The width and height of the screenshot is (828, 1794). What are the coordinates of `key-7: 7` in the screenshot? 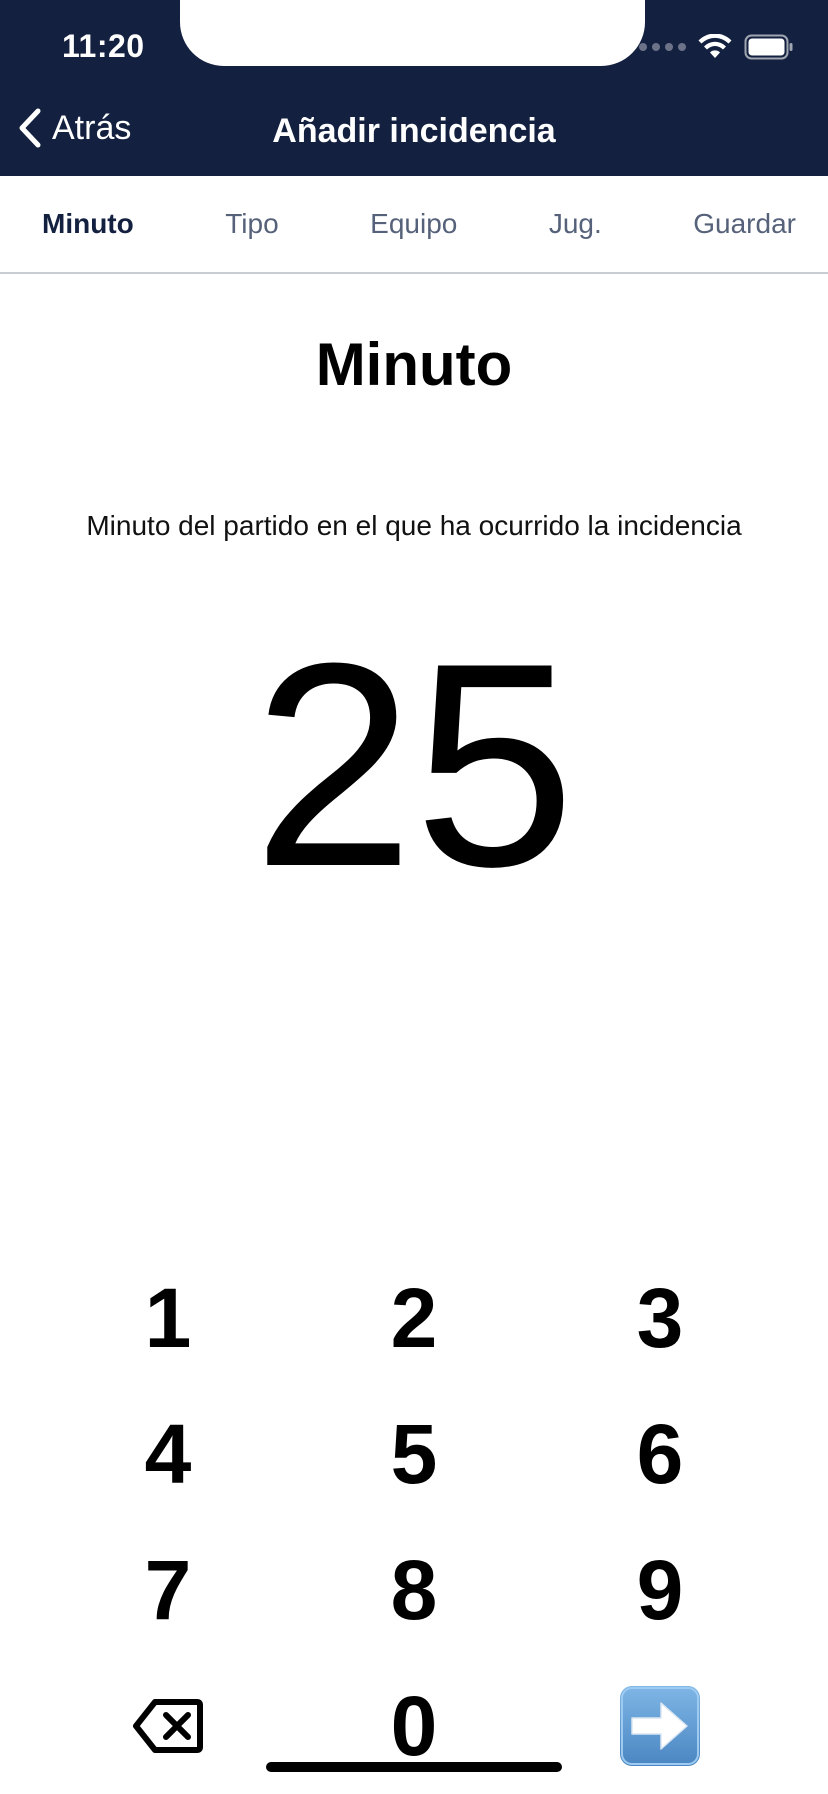 It's located at (168, 1590).